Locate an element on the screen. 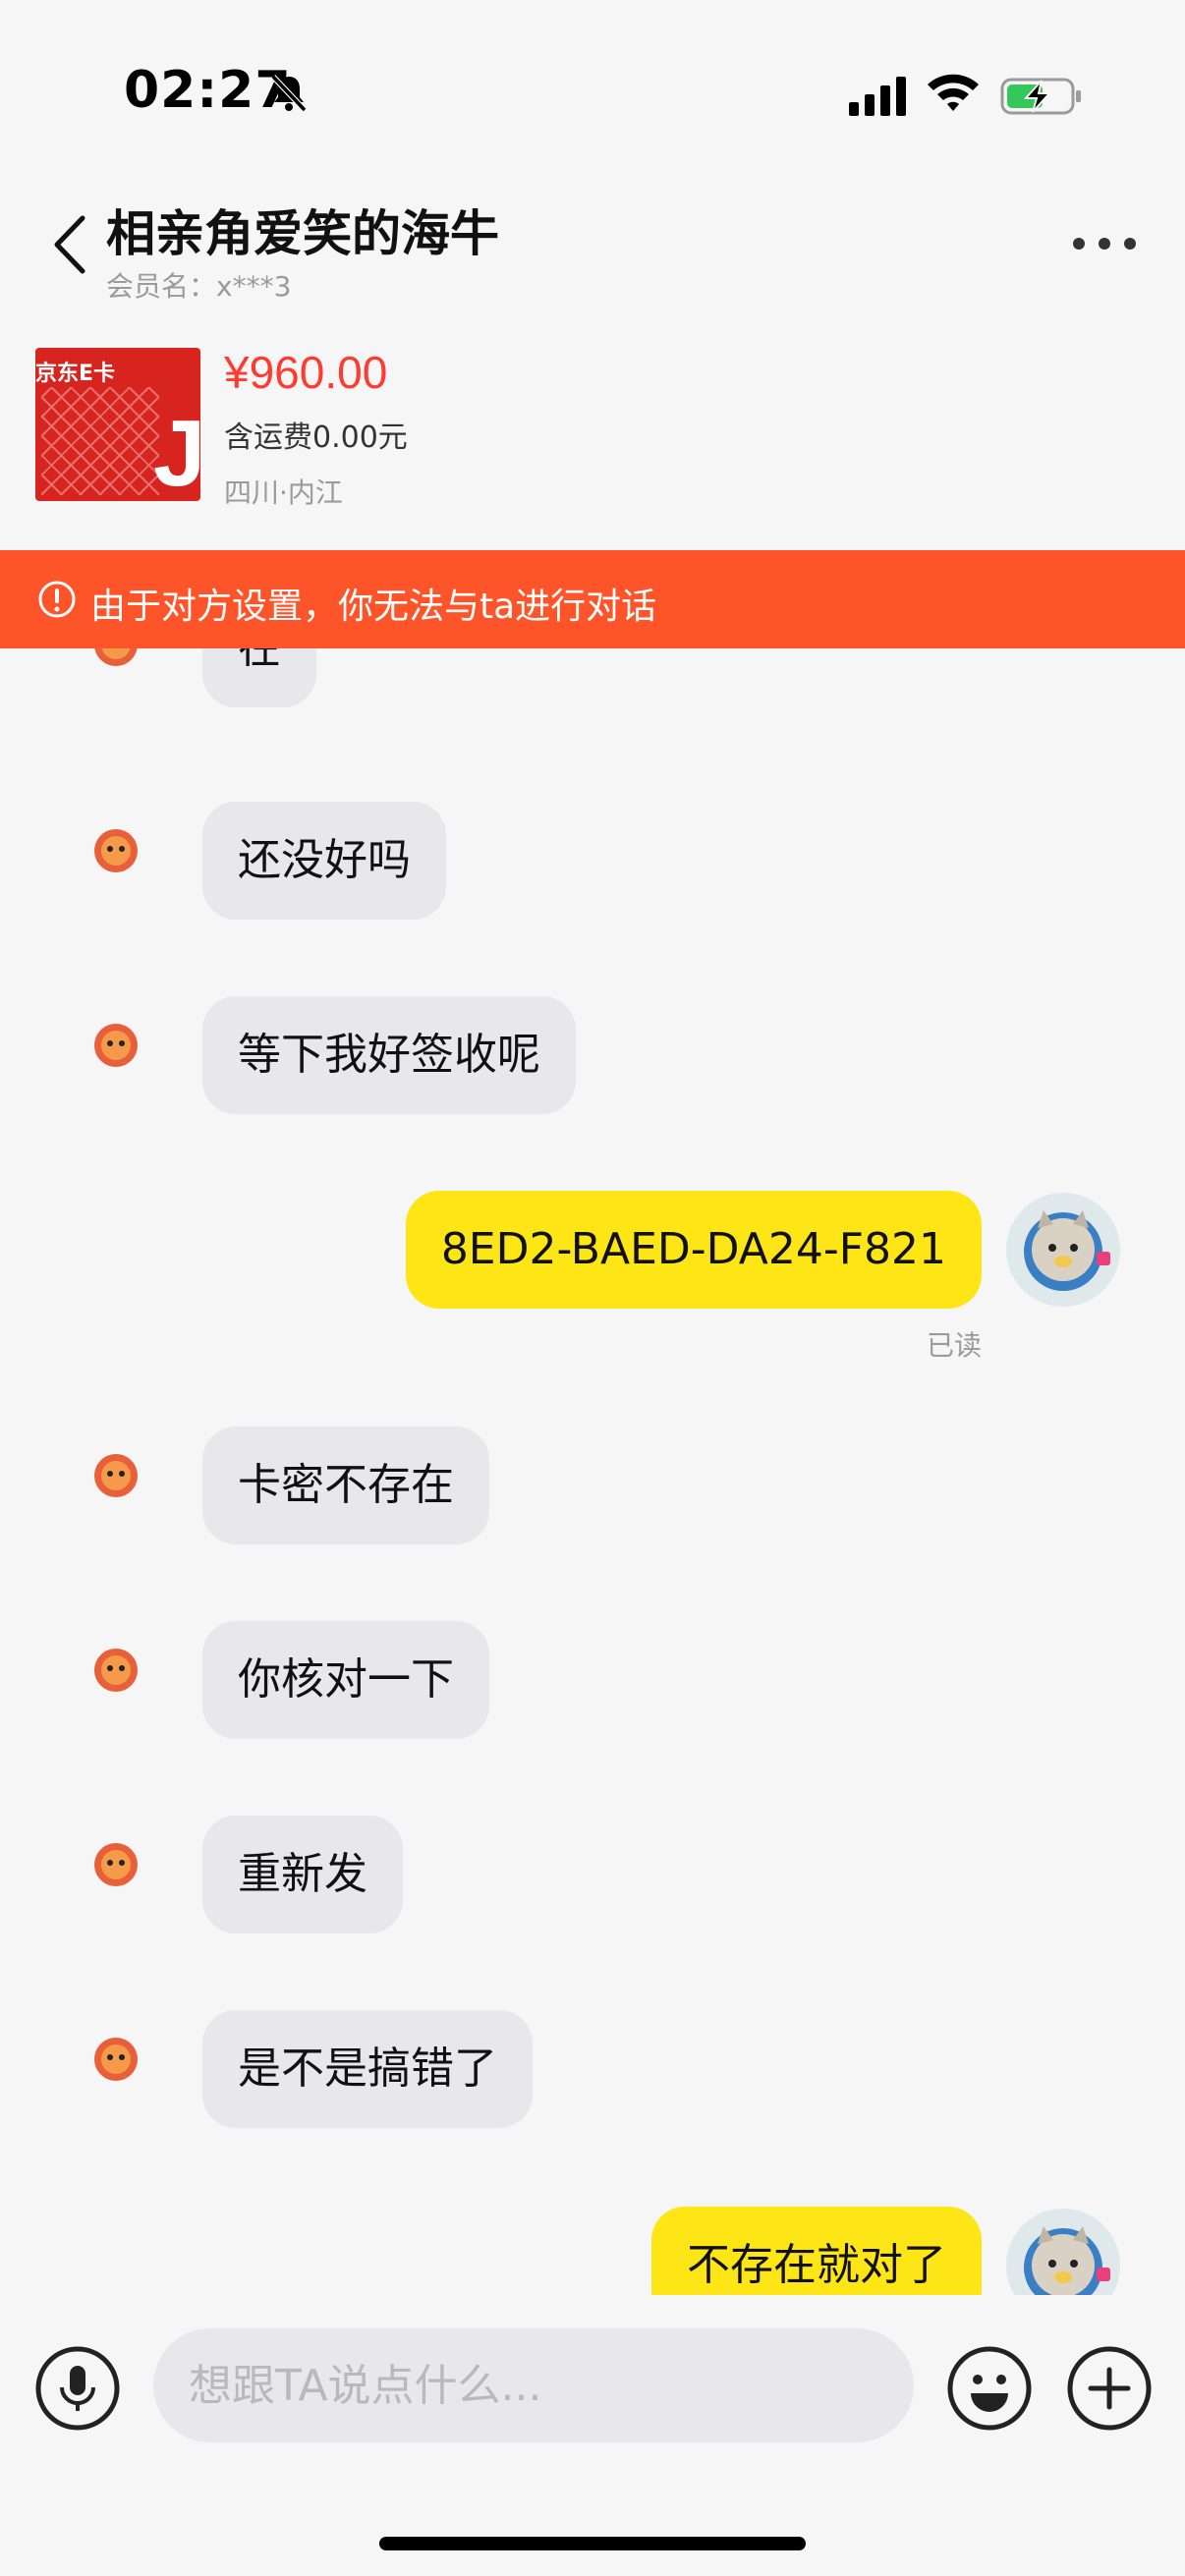  message-bubble-outgoing: 8ED2-BAED-DA24-F821 is located at coordinates (693, 1250).